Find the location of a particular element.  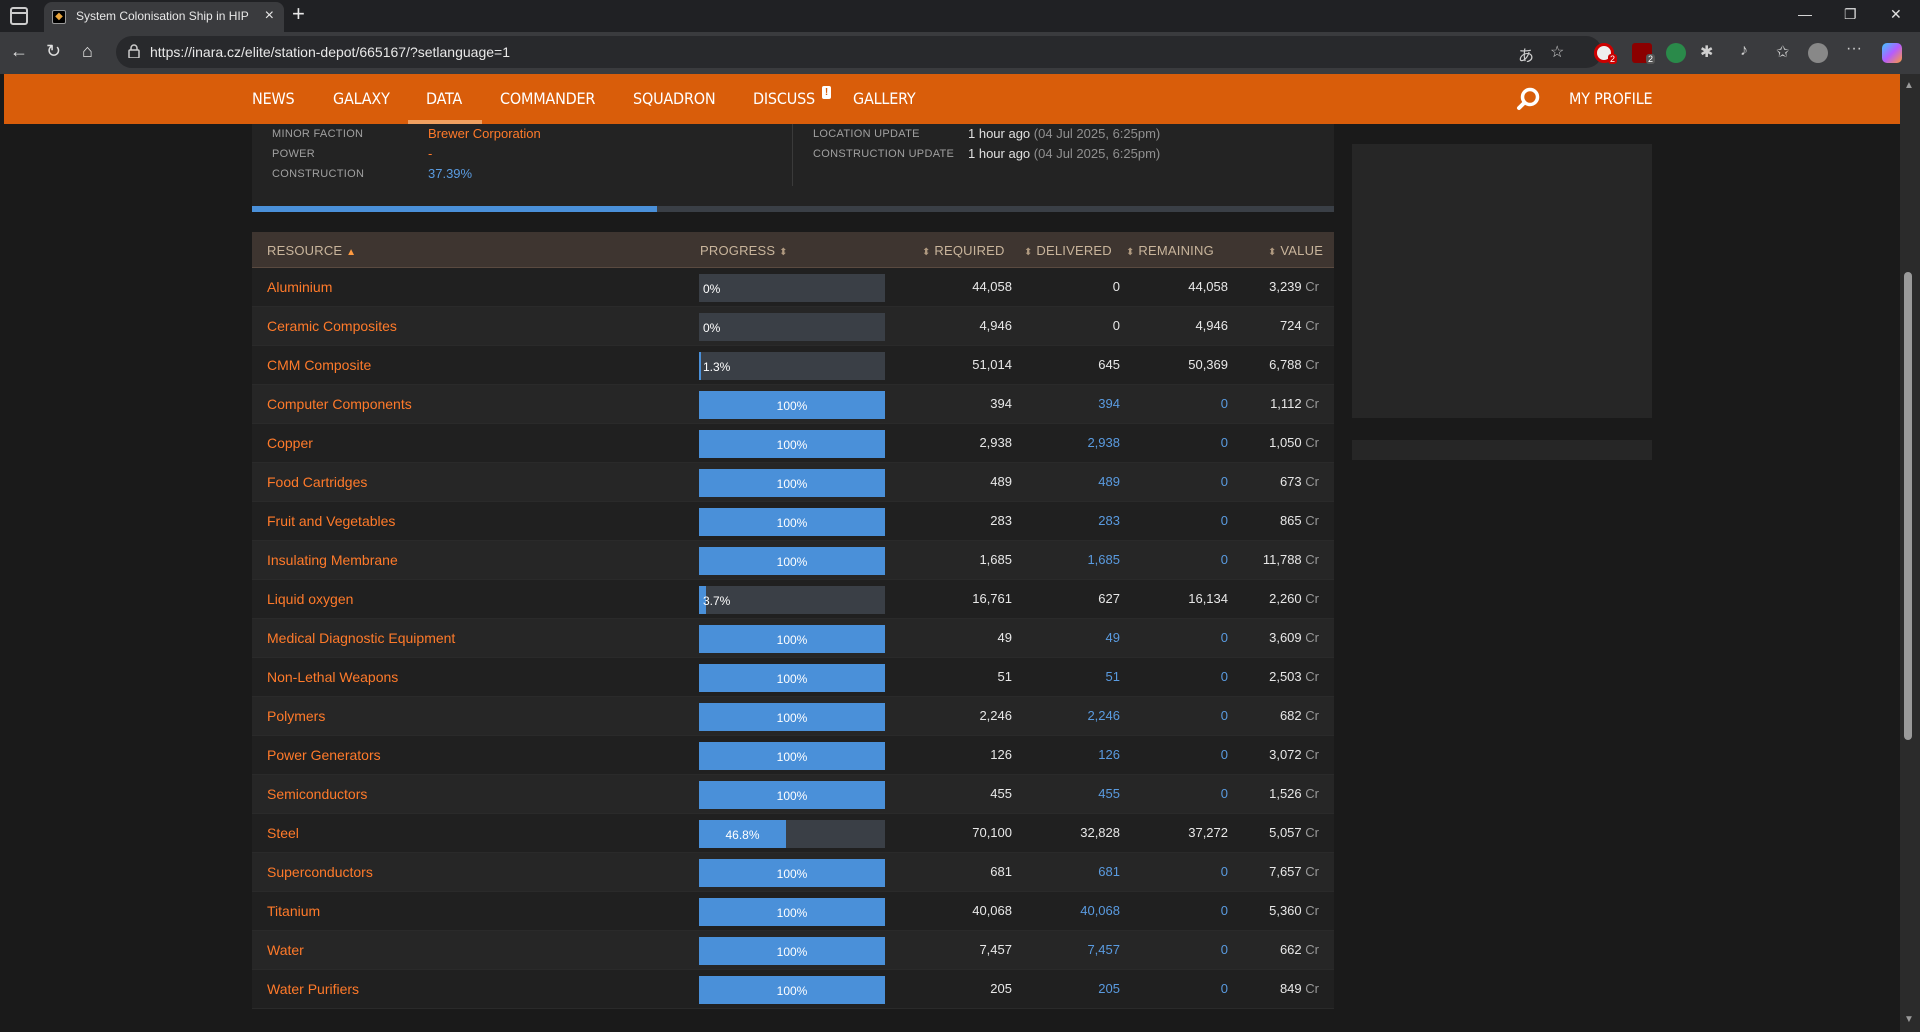

resource-name-link: Fruit and Vegetables is located at coordinates (331, 521).